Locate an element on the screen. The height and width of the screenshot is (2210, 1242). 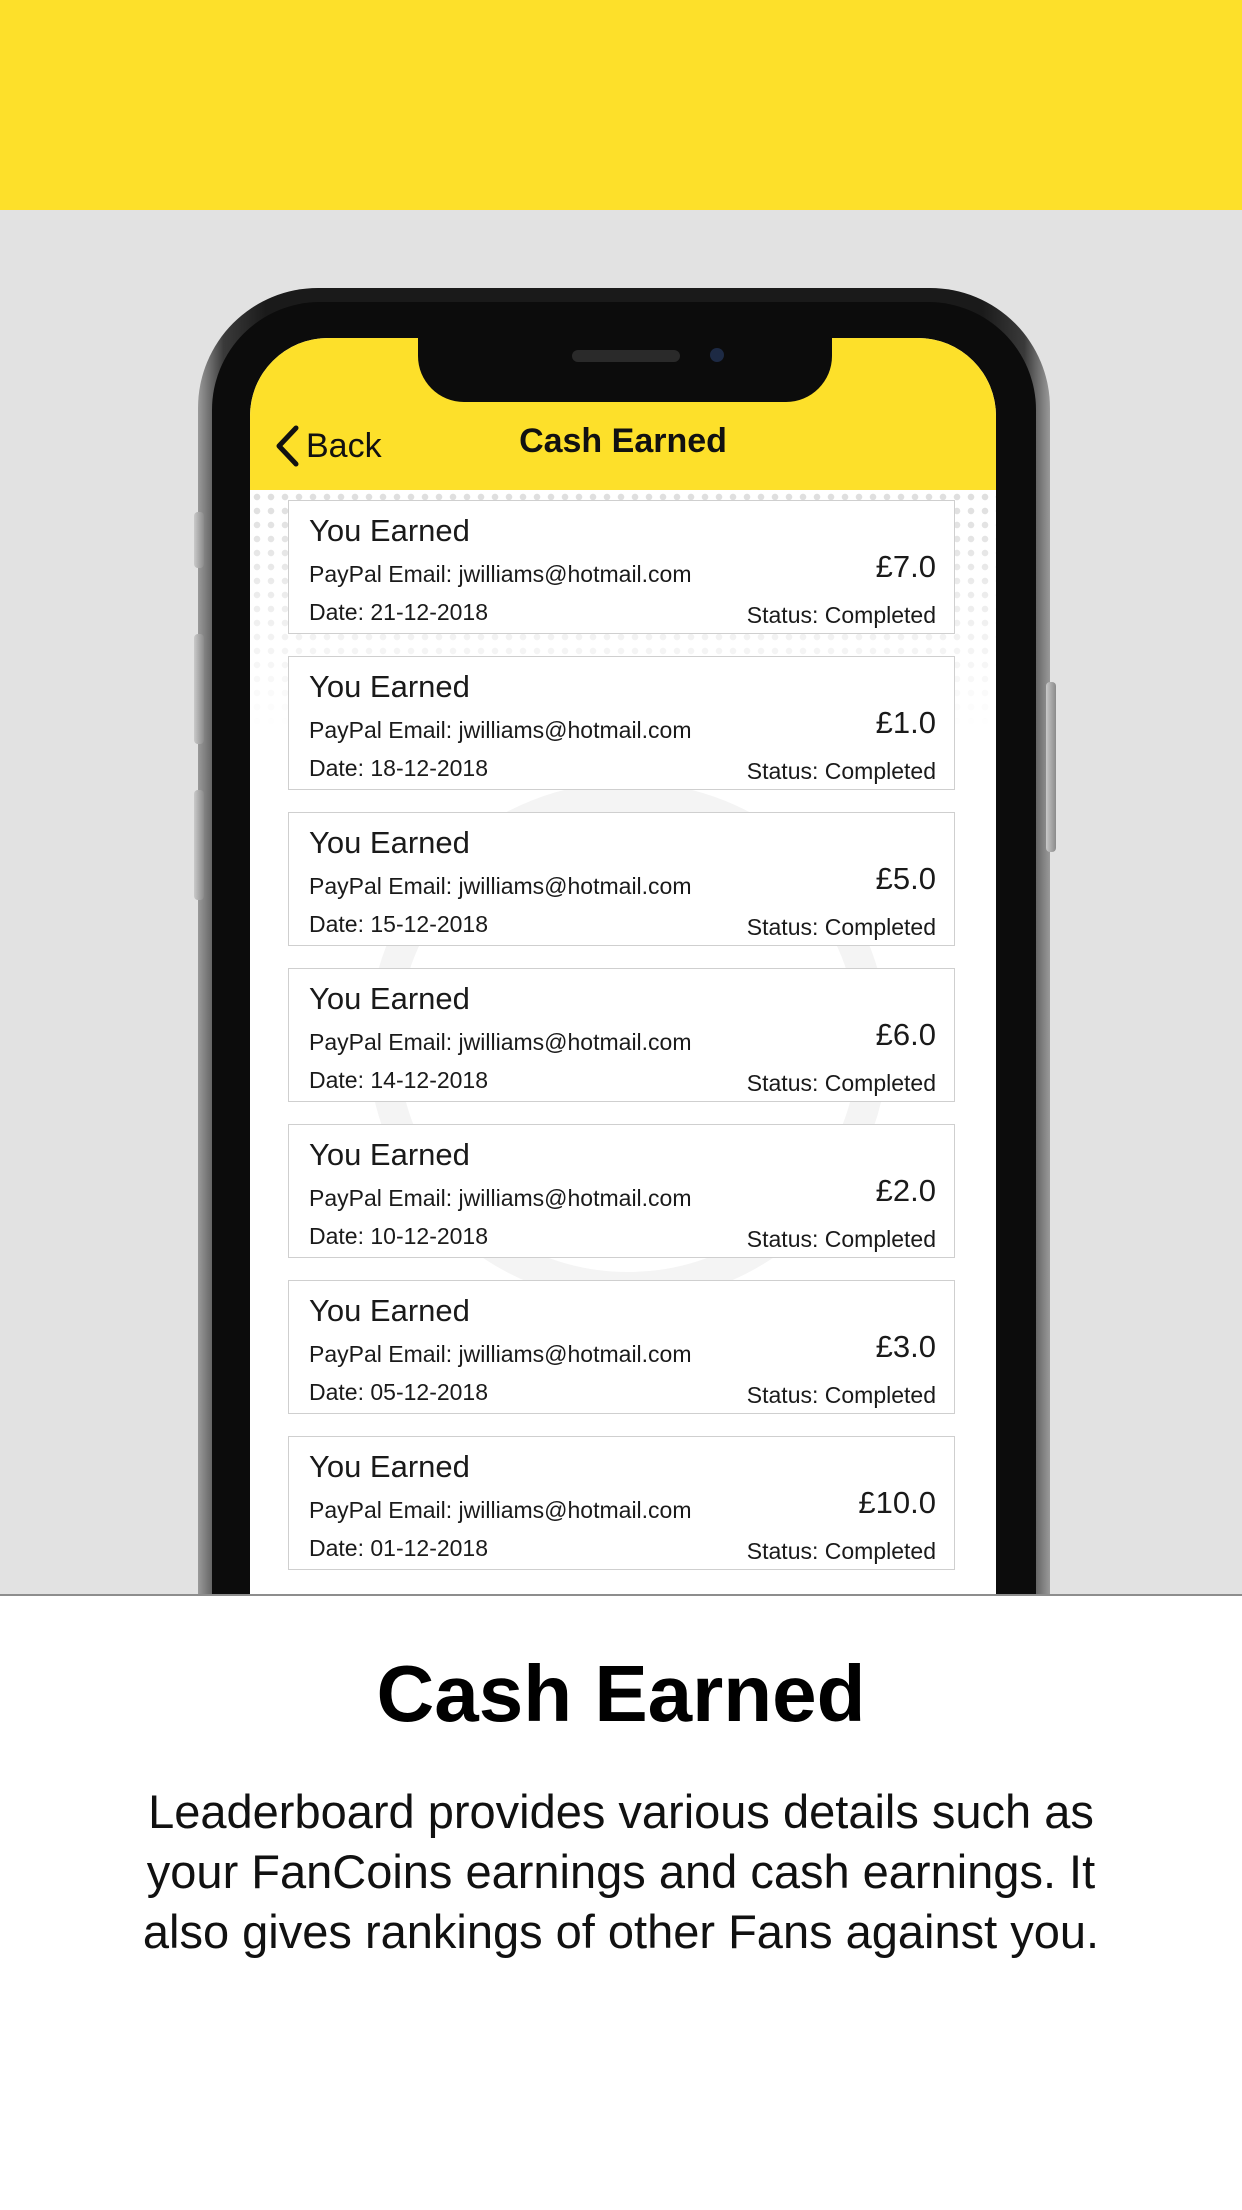
earning-date: Date: 18-12-2018 is located at coordinates (399, 768).